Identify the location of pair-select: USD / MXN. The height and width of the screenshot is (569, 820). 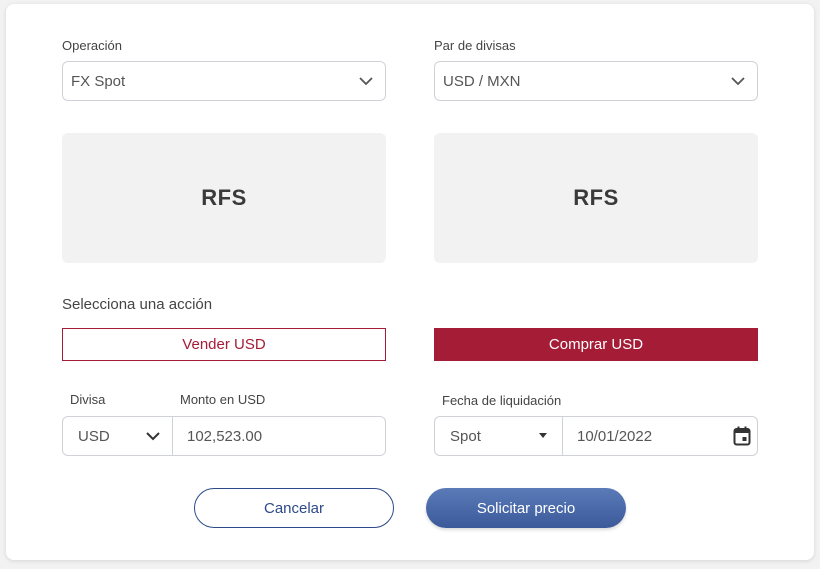
(596, 81).